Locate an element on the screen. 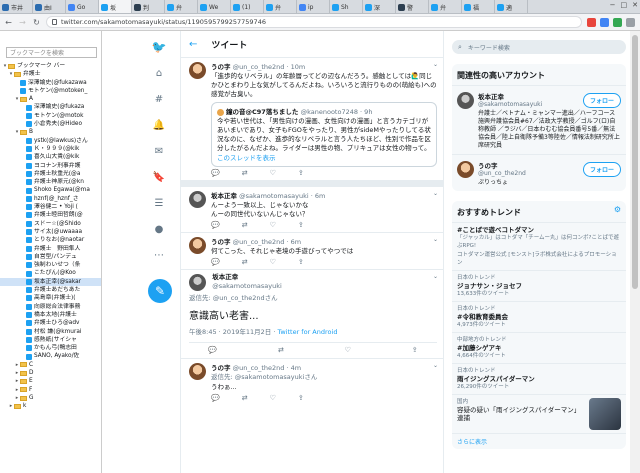 The width and height of the screenshot is (640, 473). bookmark-item: 弁護士 野田隼人 is located at coordinates (50, 249).